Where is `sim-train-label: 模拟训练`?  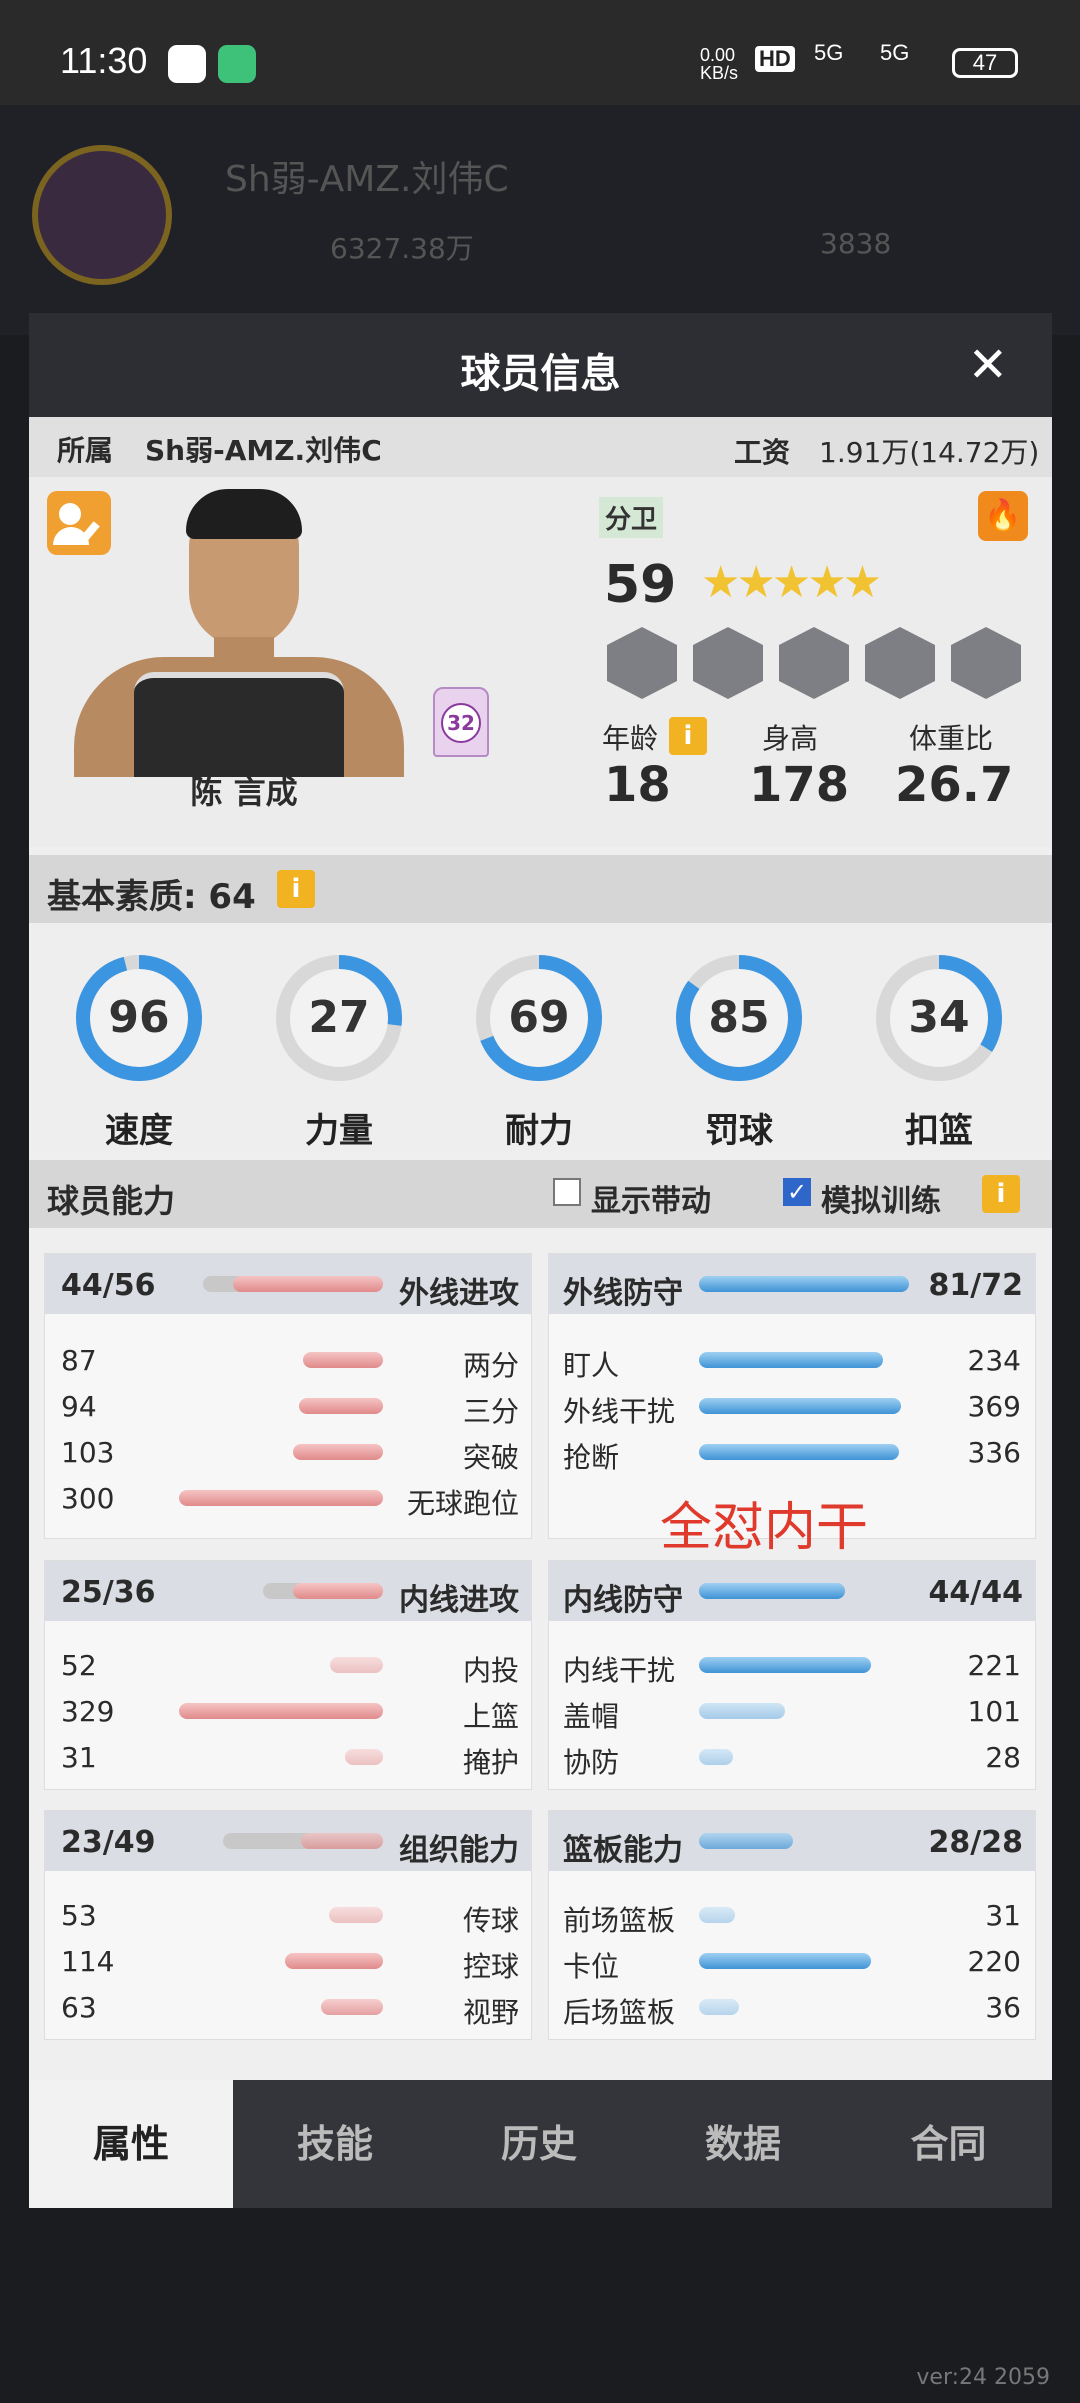
sim-train-label: 模拟训练 is located at coordinates (881, 1198).